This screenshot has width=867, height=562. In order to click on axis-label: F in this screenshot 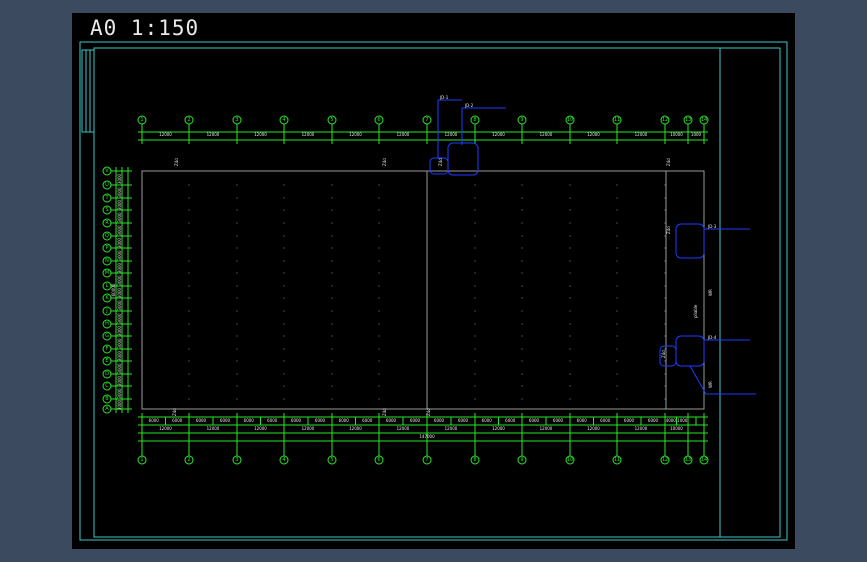, I will do `click(107, 349)`.